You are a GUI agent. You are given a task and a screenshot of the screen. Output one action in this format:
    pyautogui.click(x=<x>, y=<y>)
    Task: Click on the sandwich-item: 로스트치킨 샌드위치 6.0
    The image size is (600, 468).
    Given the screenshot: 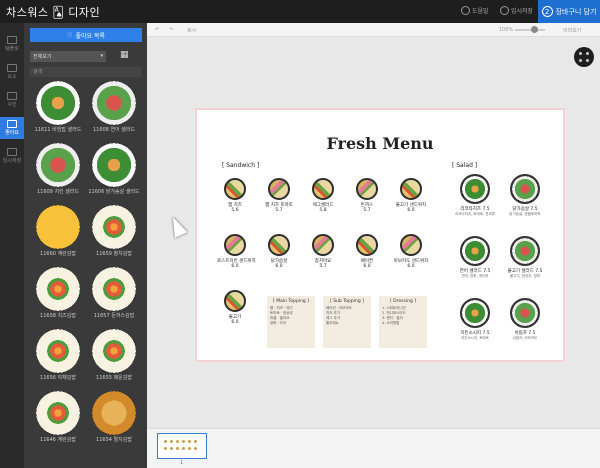 What is the action you would take?
    pyautogui.click(x=236, y=251)
    